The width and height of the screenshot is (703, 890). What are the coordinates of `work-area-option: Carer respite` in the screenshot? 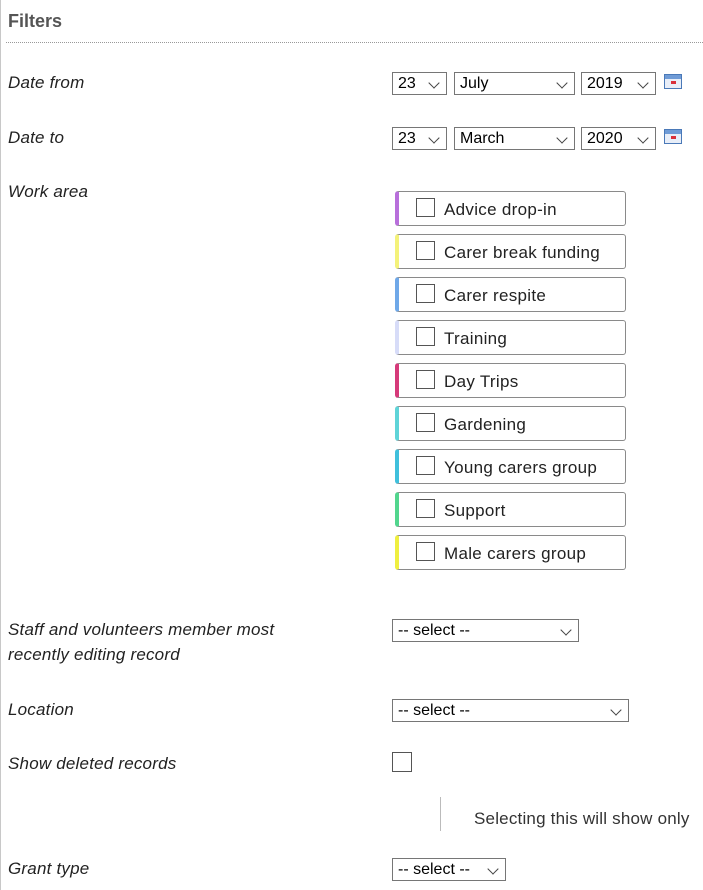 It's located at (510, 294).